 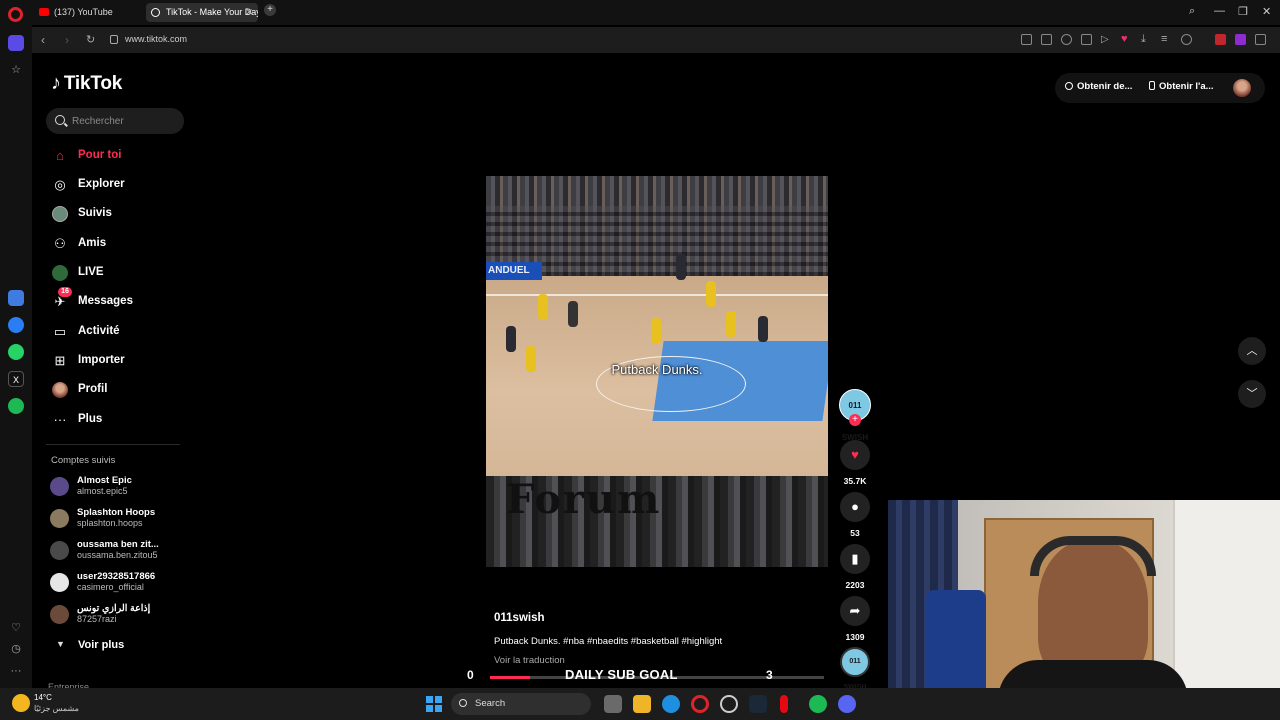 I want to click on app-icon, so click(x=729, y=704).